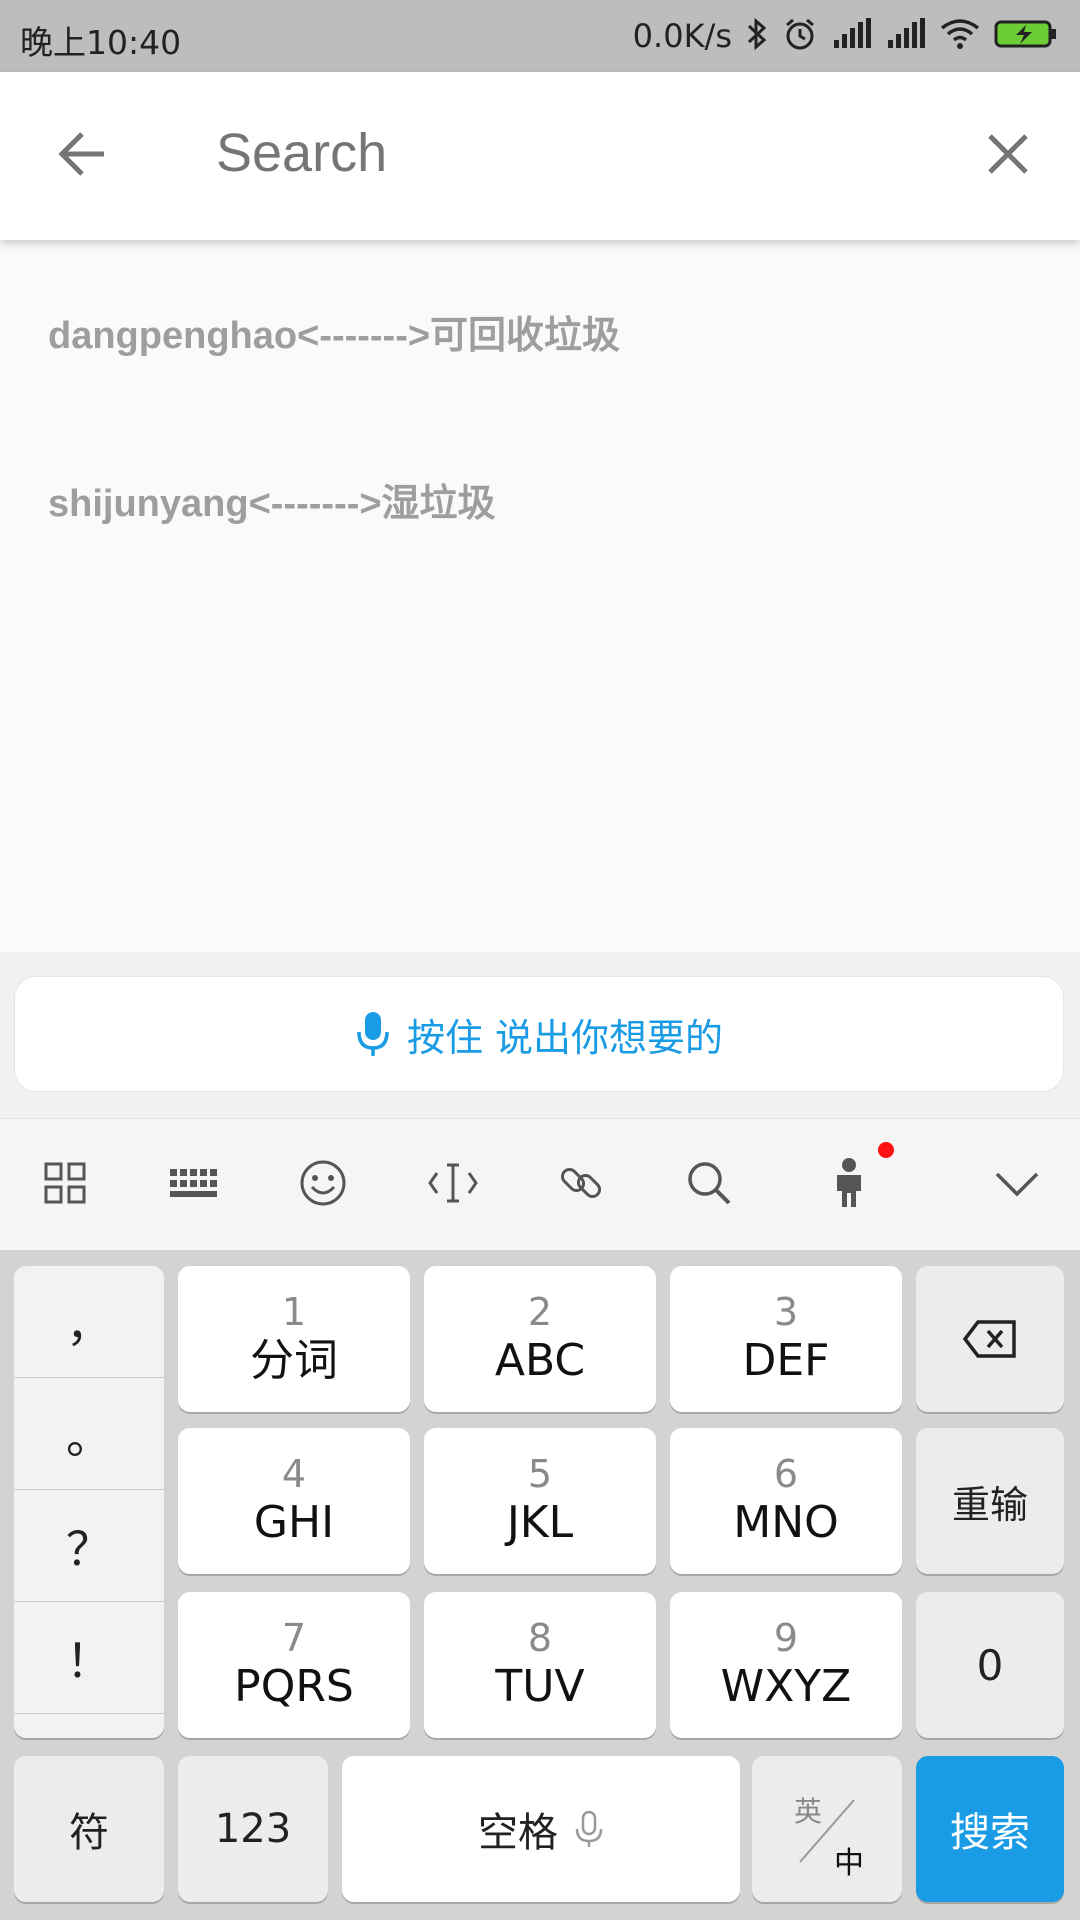 The image size is (1080, 1920). What do you see at coordinates (849, 1863) in the screenshot?
I see `lang-zh-label: 中` at bounding box center [849, 1863].